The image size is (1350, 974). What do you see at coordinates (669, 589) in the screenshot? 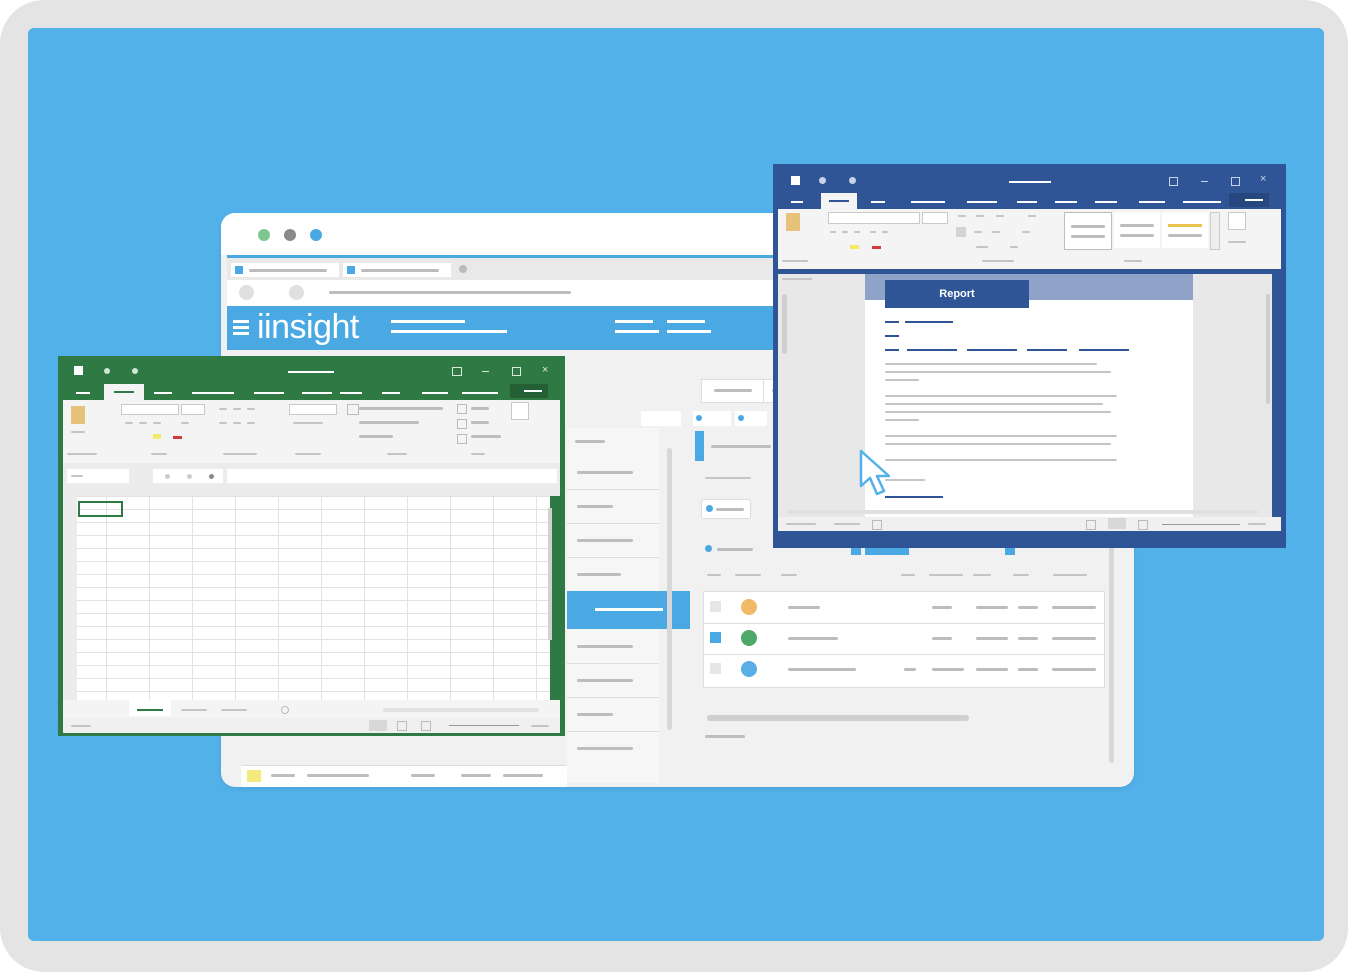
I see `list-scrollbar` at bounding box center [669, 589].